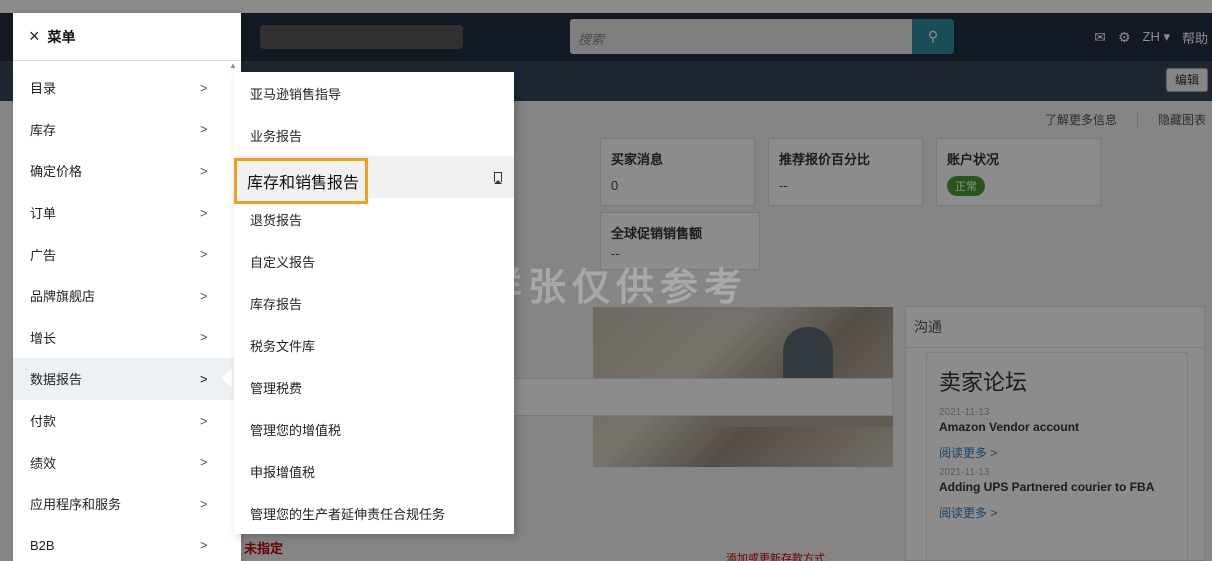 This screenshot has height=561, width=1212. I want to click on submenu-item-selling-coach: 亚马逊销售指导, so click(374, 93).